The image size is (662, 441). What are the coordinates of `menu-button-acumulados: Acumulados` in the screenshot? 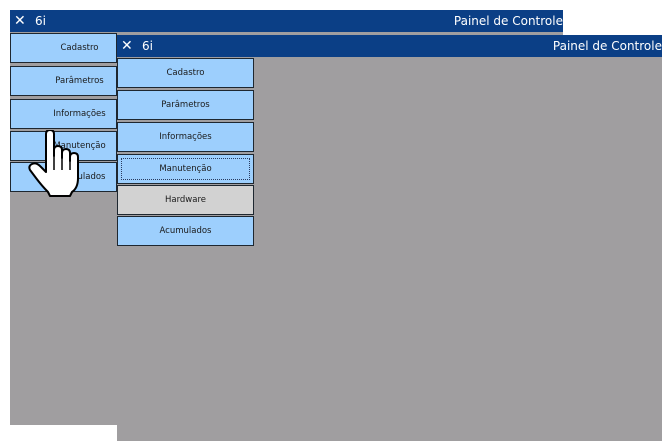 It's located at (185, 231).